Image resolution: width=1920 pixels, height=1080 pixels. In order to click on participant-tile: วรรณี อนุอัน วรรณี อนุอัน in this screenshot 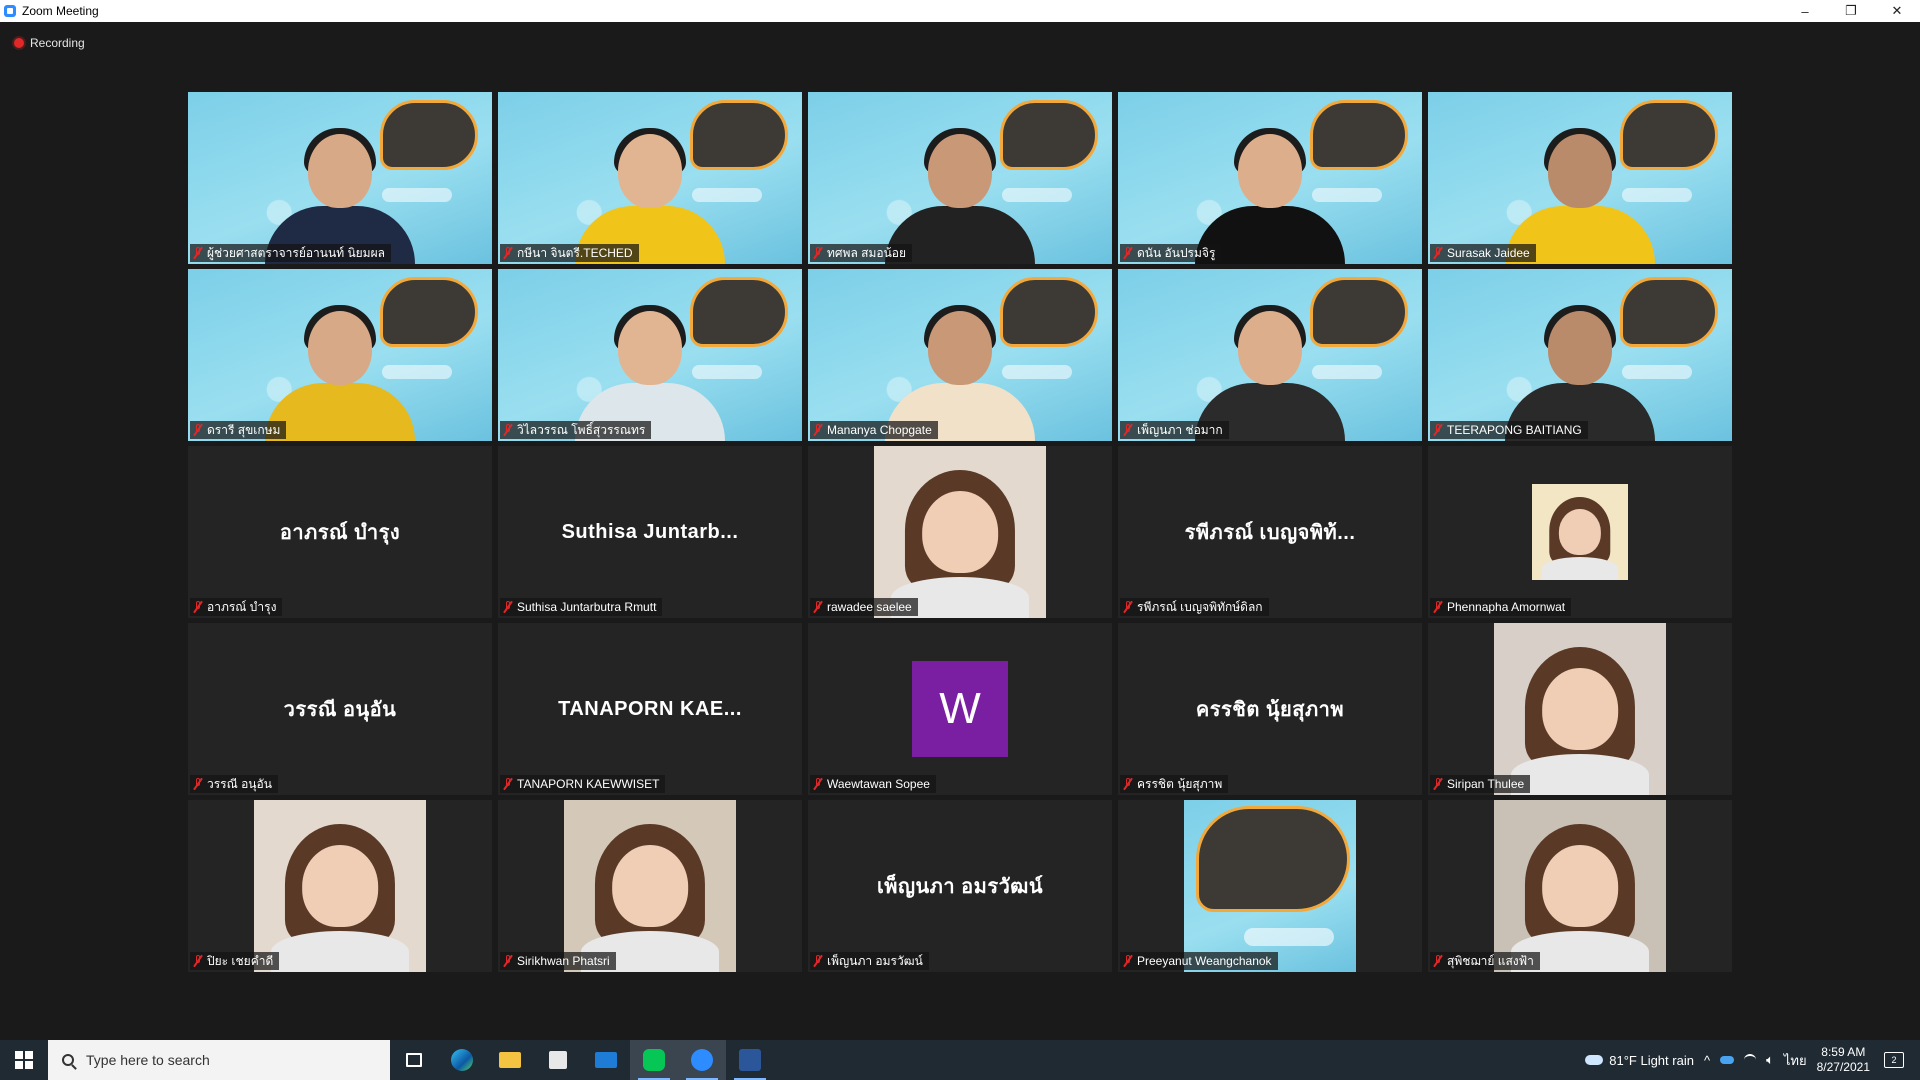, I will do `click(340, 709)`.